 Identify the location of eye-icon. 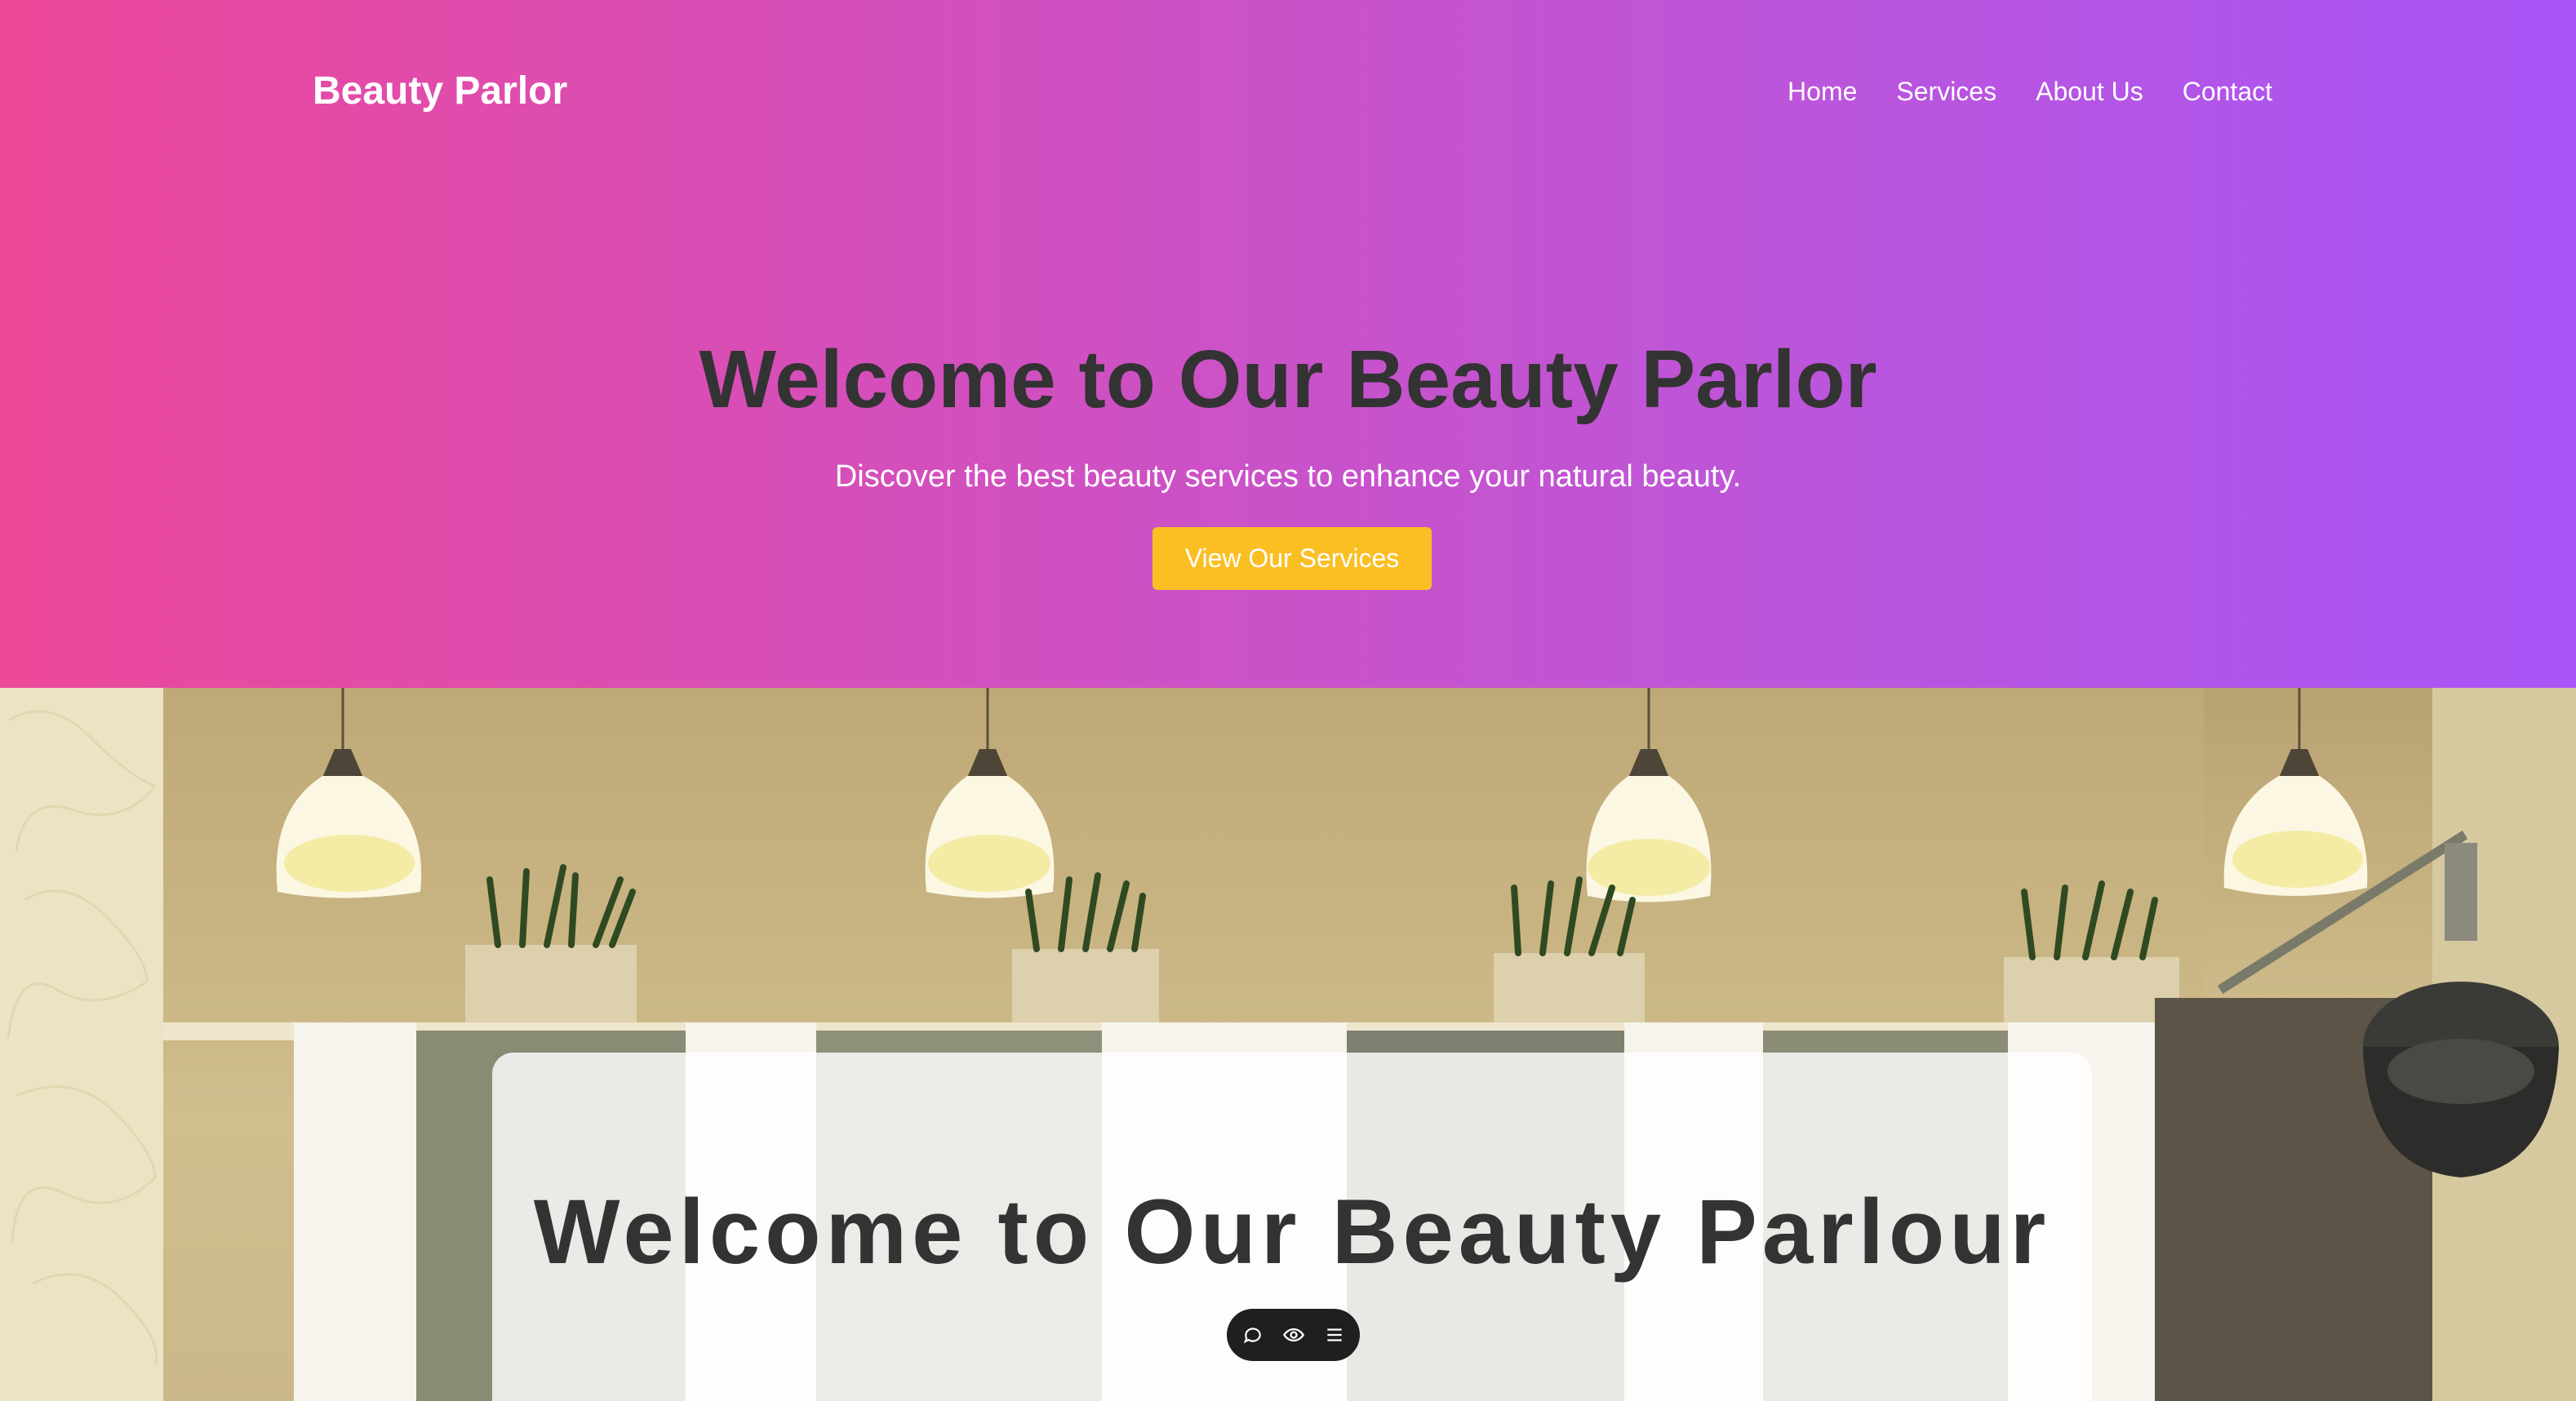
(1293, 1334).